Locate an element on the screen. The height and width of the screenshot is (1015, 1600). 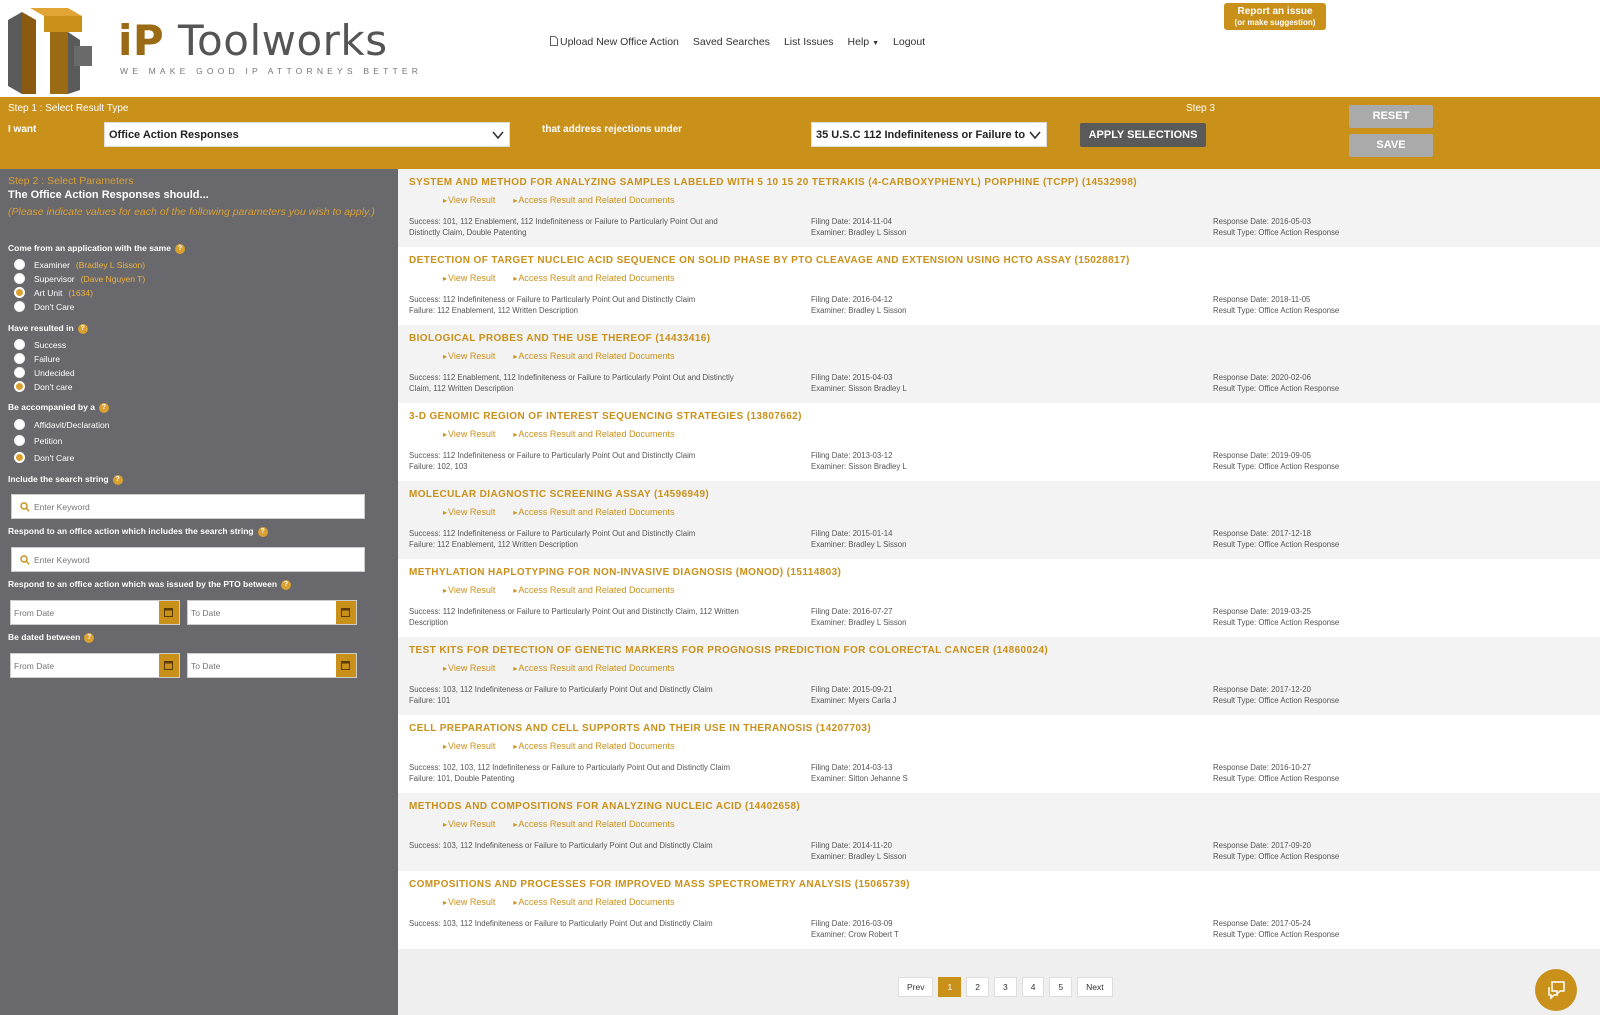
dated-to-date is located at coordinates (272, 665).